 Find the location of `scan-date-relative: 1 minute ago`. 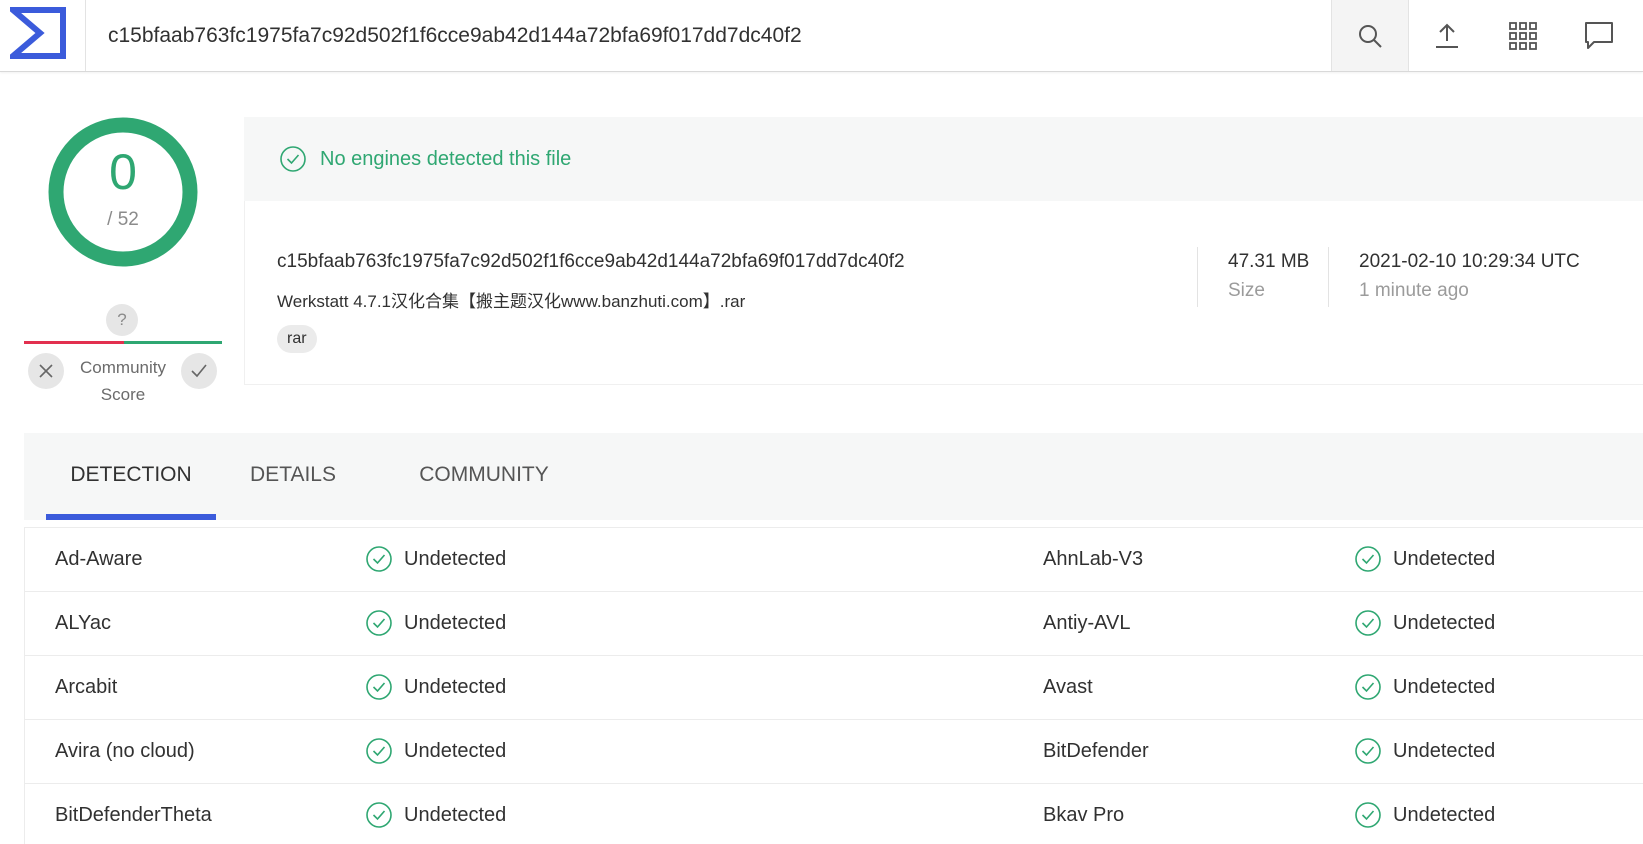

scan-date-relative: 1 minute ago is located at coordinates (1414, 290).